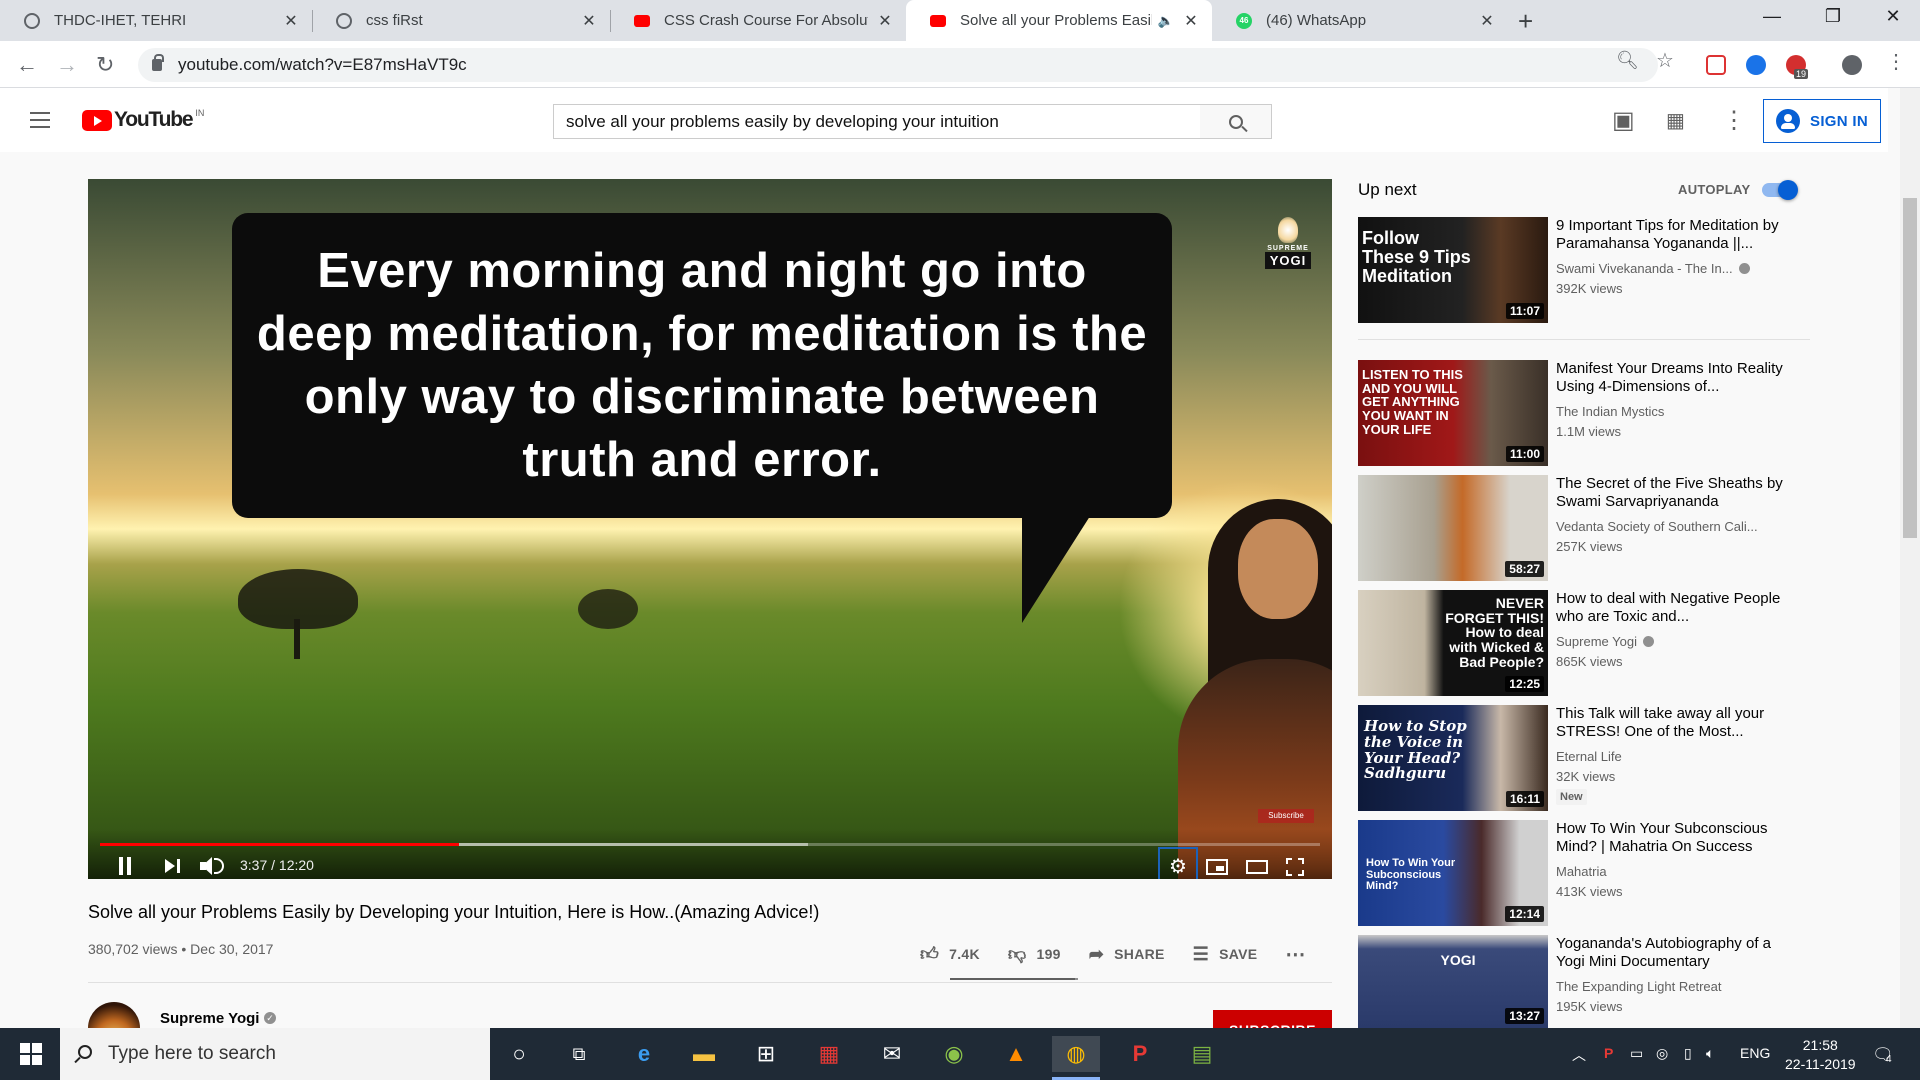  What do you see at coordinates (892, 1054) in the screenshot?
I see `mail-icon: ✉` at bounding box center [892, 1054].